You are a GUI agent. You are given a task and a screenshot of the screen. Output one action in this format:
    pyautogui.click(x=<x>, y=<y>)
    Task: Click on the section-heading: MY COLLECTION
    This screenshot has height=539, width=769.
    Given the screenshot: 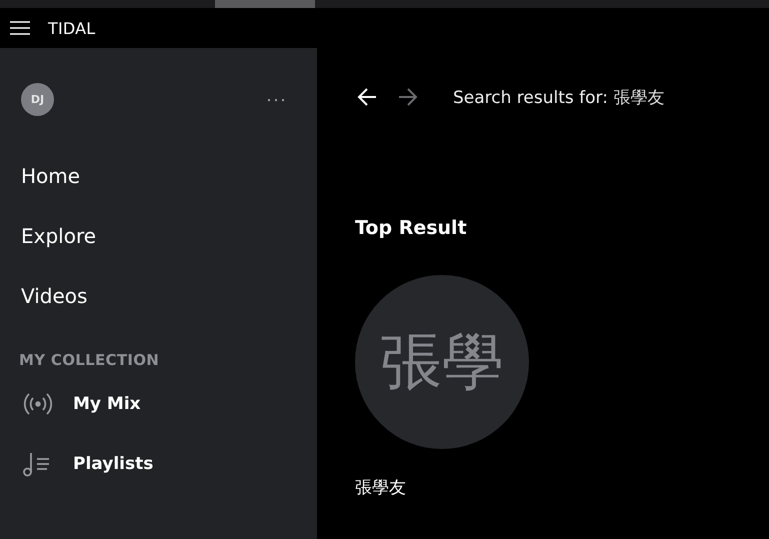 What is the action you would take?
    pyautogui.click(x=89, y=360)
    